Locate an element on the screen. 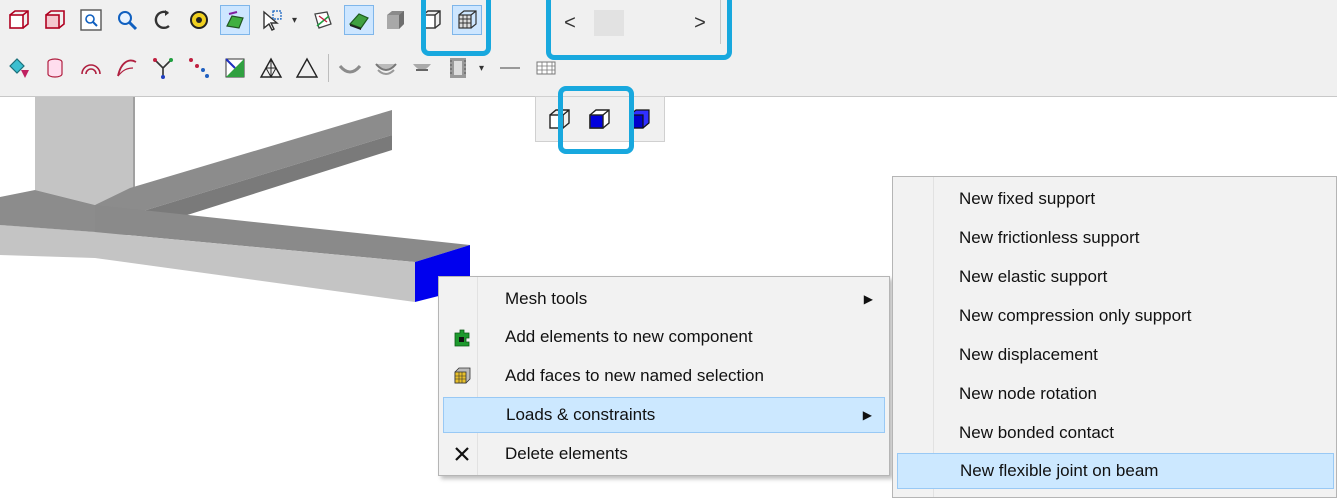  box-view-icon is located at coordinates (19, 20).